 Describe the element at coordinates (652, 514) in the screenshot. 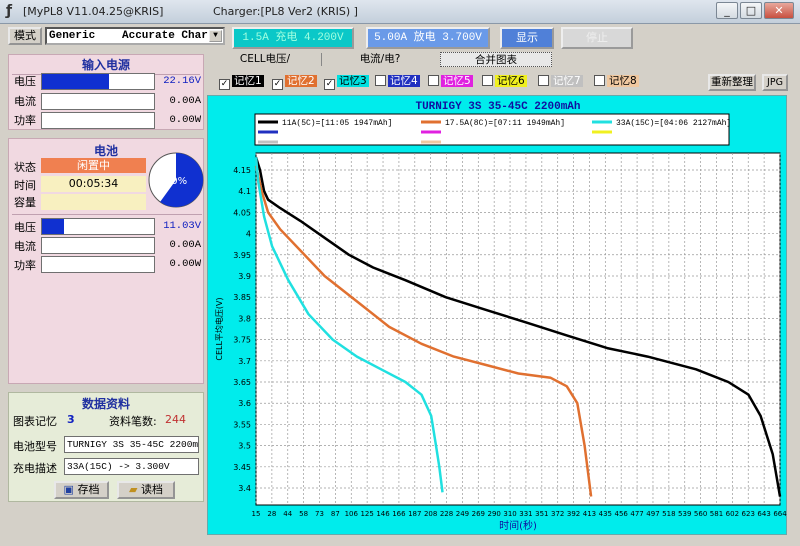

I see `x-tick-label: 497` at that location.